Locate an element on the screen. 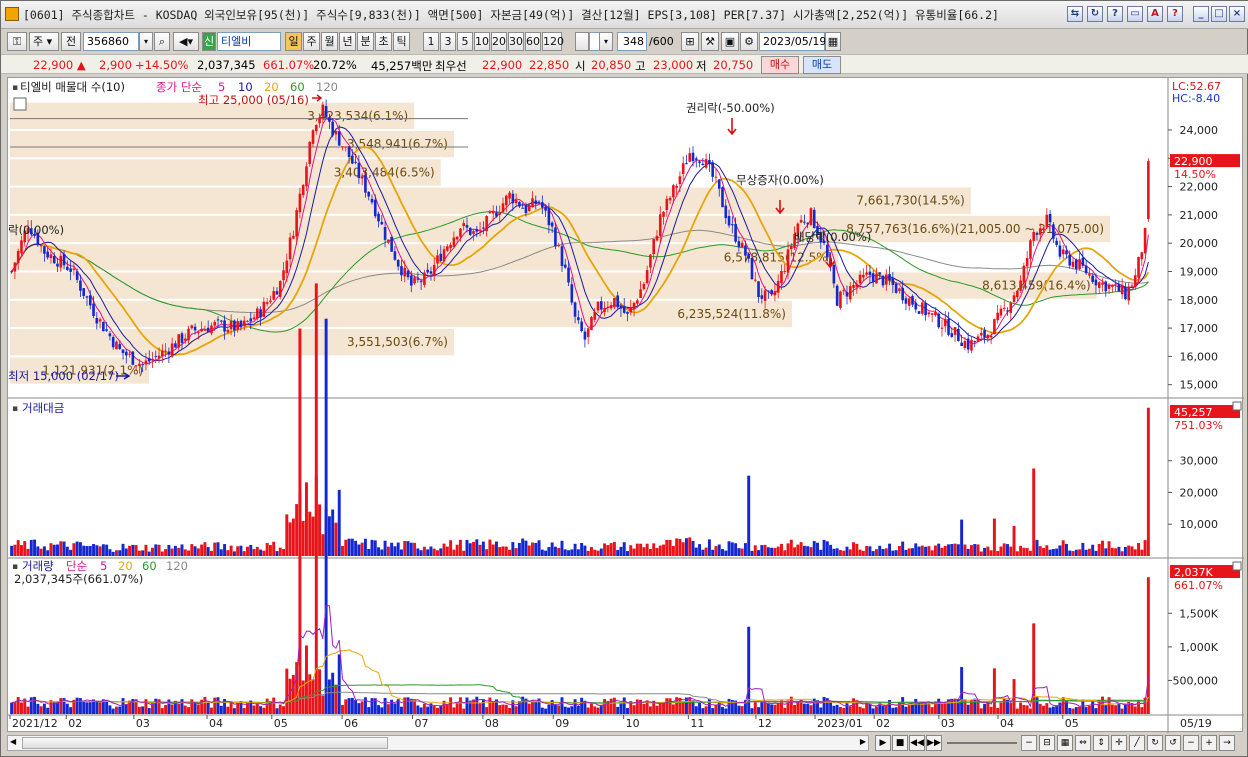 This screenshot has height=757, width=1248. interval-dropdown-icon: ▾ is located at coordinates (606, 41).